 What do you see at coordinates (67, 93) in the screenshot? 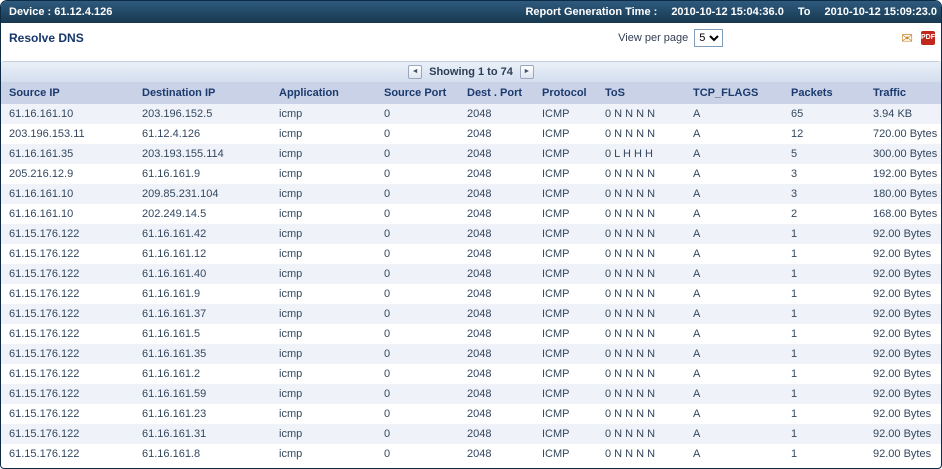
I see `column-header: Source IP` at bounding box center [67, 93].